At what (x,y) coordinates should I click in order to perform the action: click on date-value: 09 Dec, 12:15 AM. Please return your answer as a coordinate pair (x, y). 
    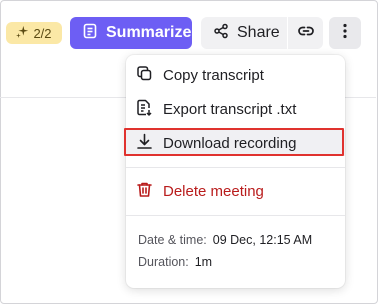
    Looking at the image, I should click on (262, 240).